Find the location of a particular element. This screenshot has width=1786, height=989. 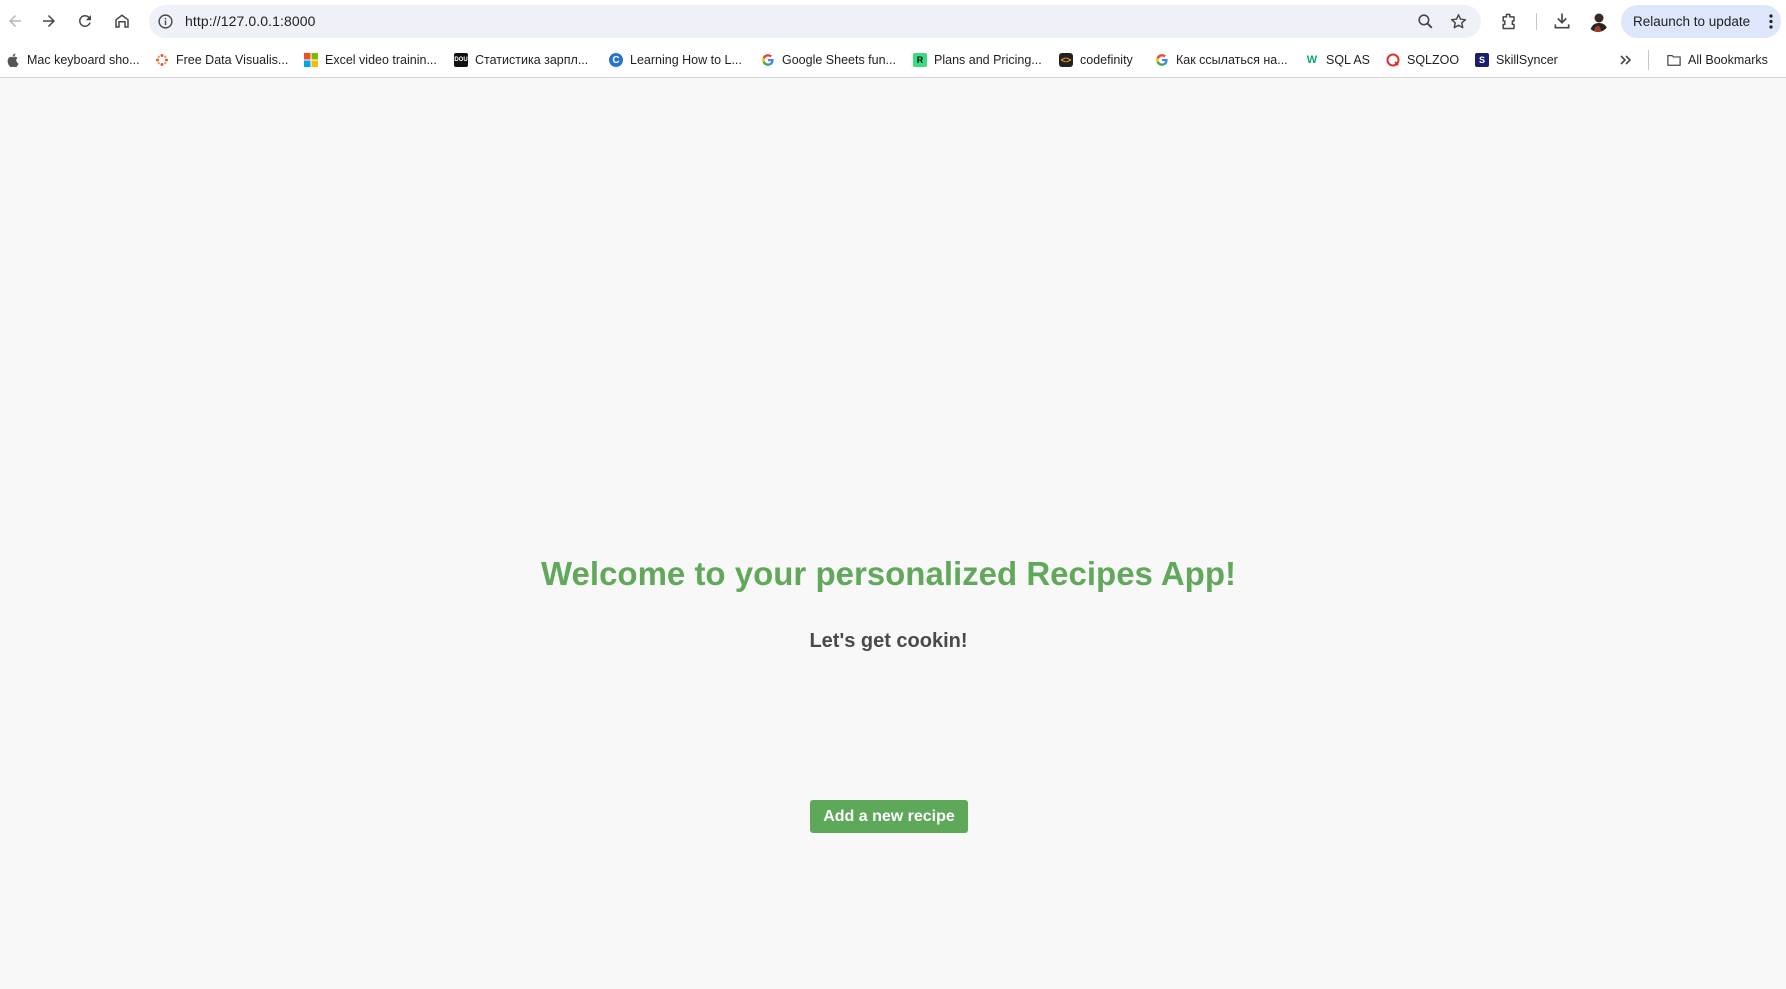

profile-avatar is located at coordinates (1598, 21).